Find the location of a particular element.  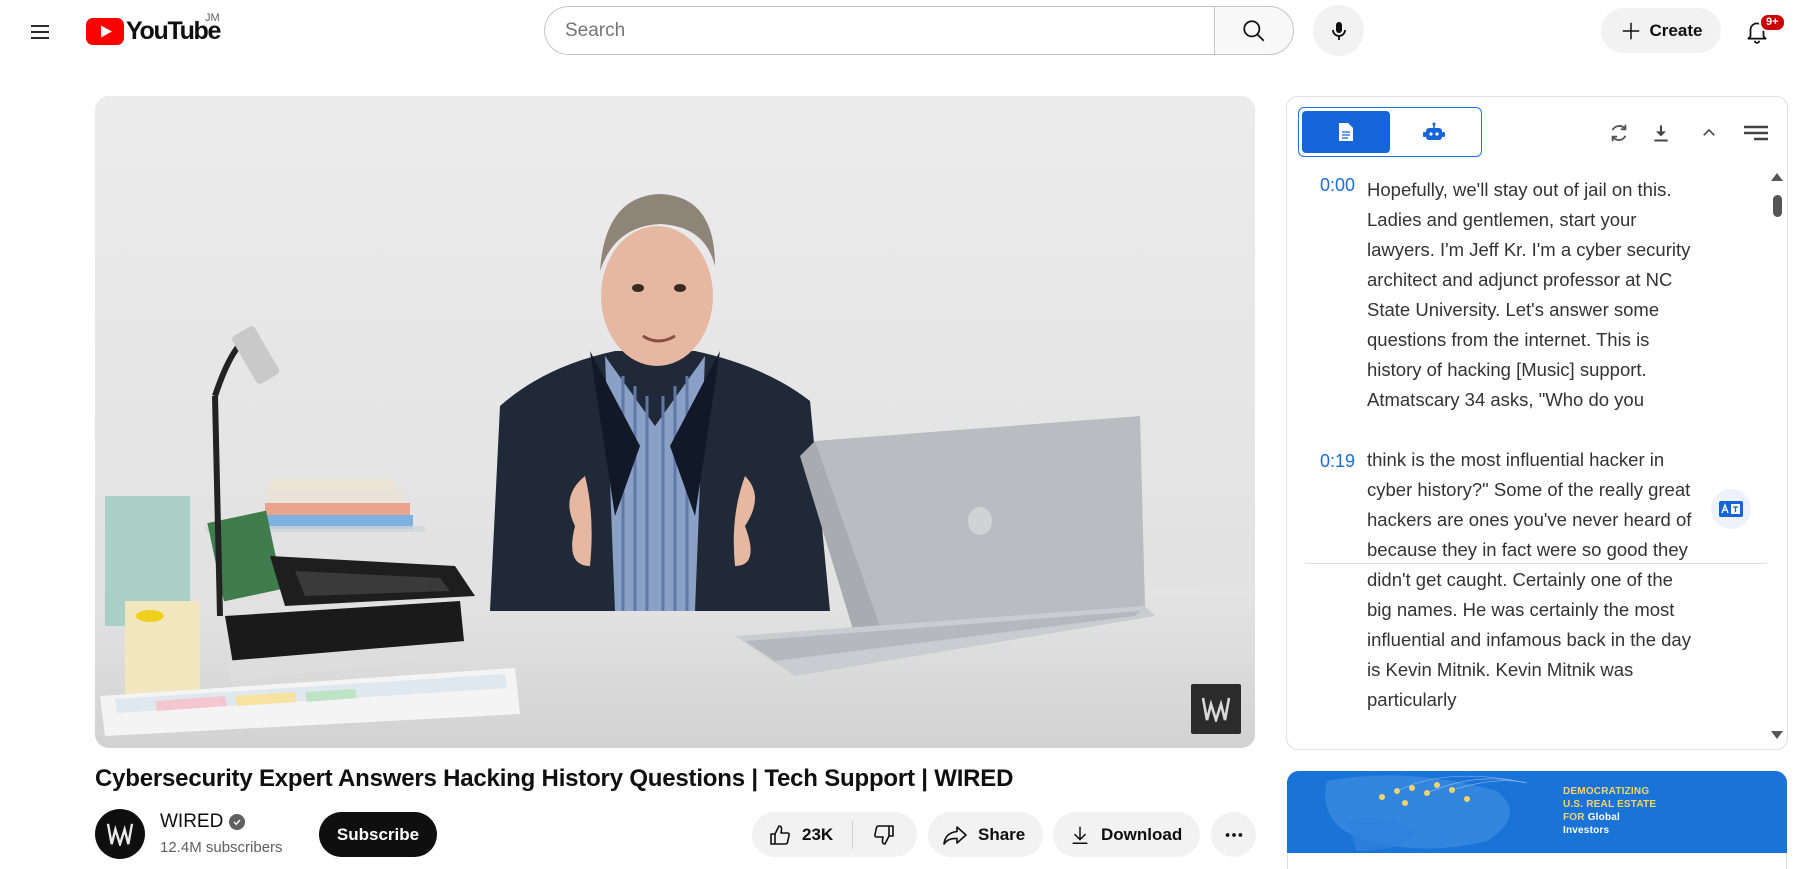

search-box is located at coordinates (919, 30).